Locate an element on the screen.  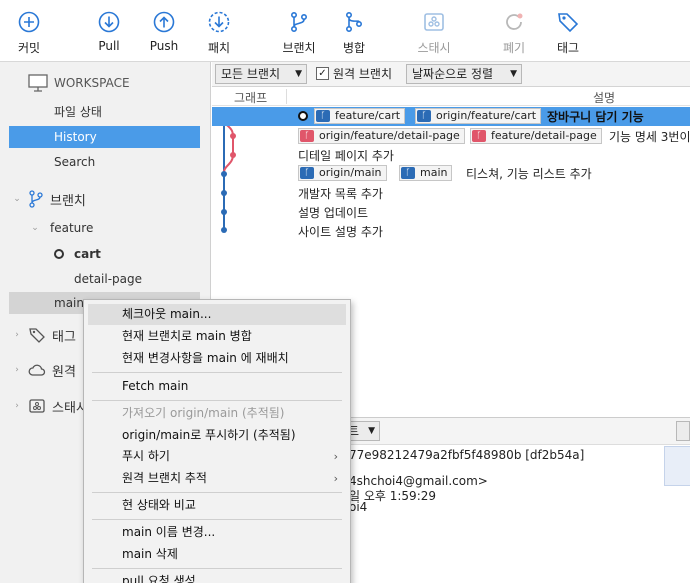
sidebar-folder-feature: ⌄ feature is located at coordinates (105, 228).